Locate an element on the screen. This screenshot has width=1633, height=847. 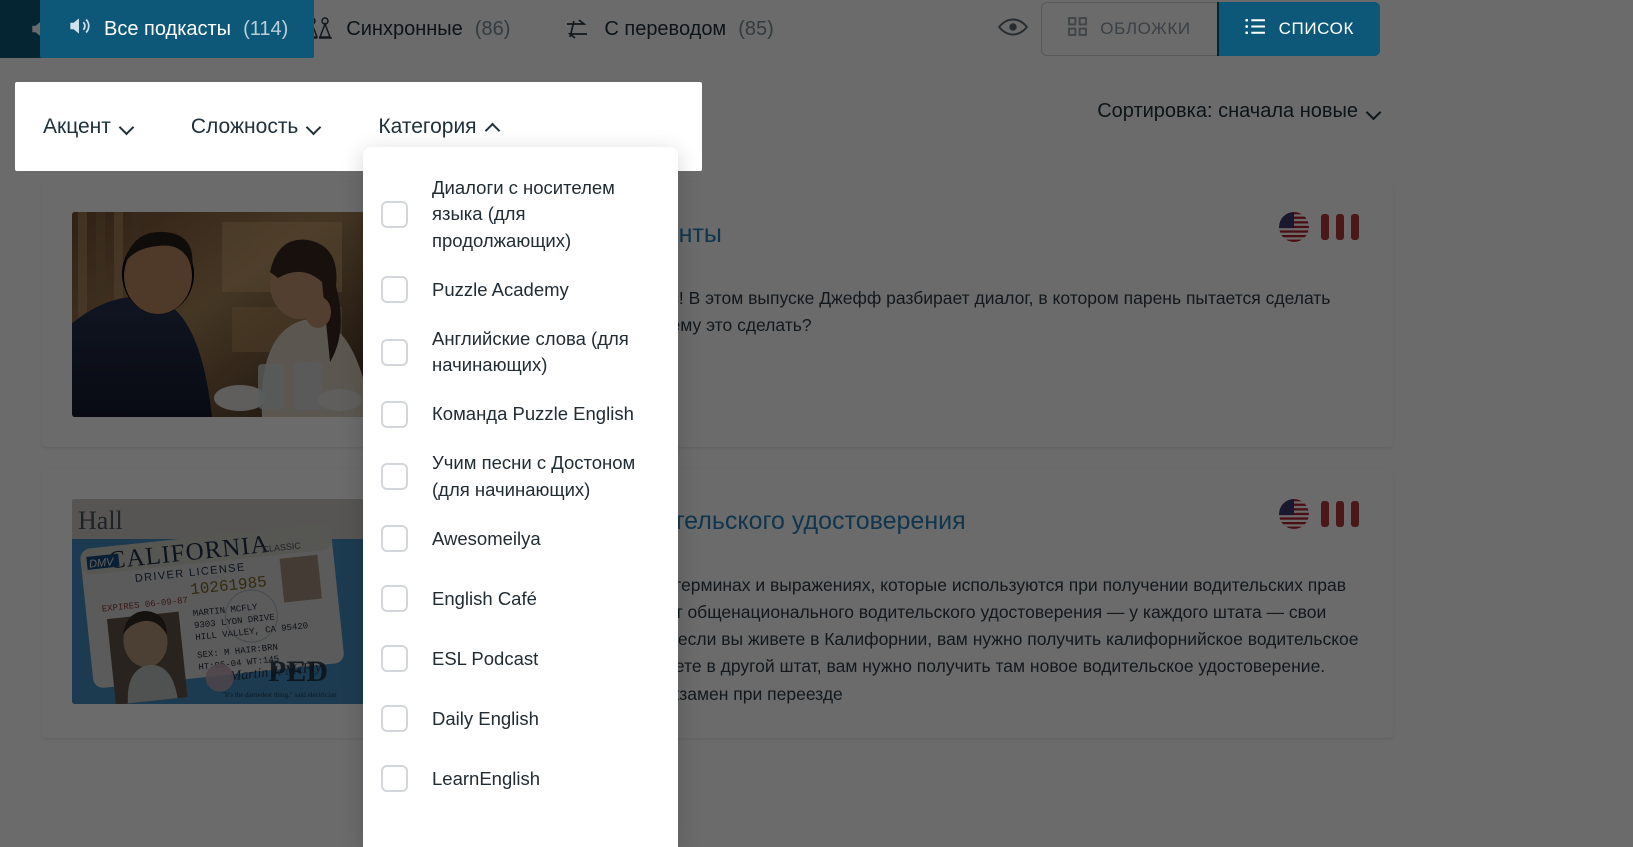
category-option: English Café is located at coordinates (520, 599).